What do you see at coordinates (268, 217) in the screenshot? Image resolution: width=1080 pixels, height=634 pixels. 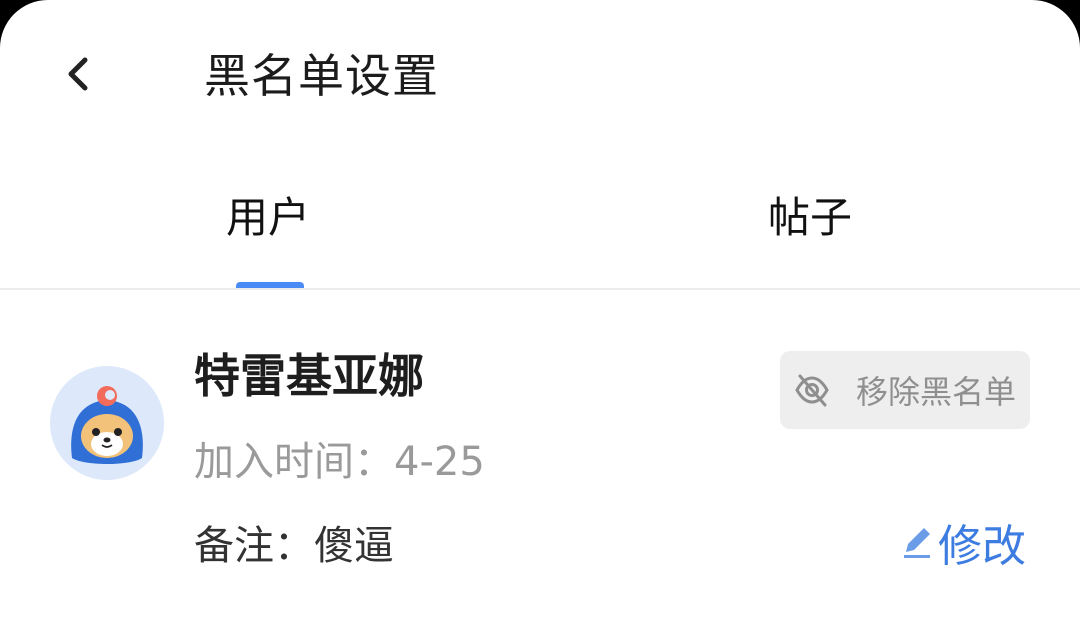 I see `tab-users-label: 用户` at bounding box center [268, 217].